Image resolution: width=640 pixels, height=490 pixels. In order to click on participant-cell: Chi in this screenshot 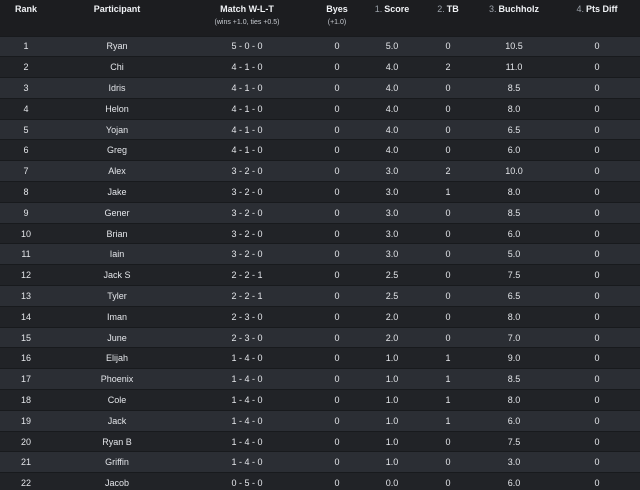, I will do `click(117, 67)`.